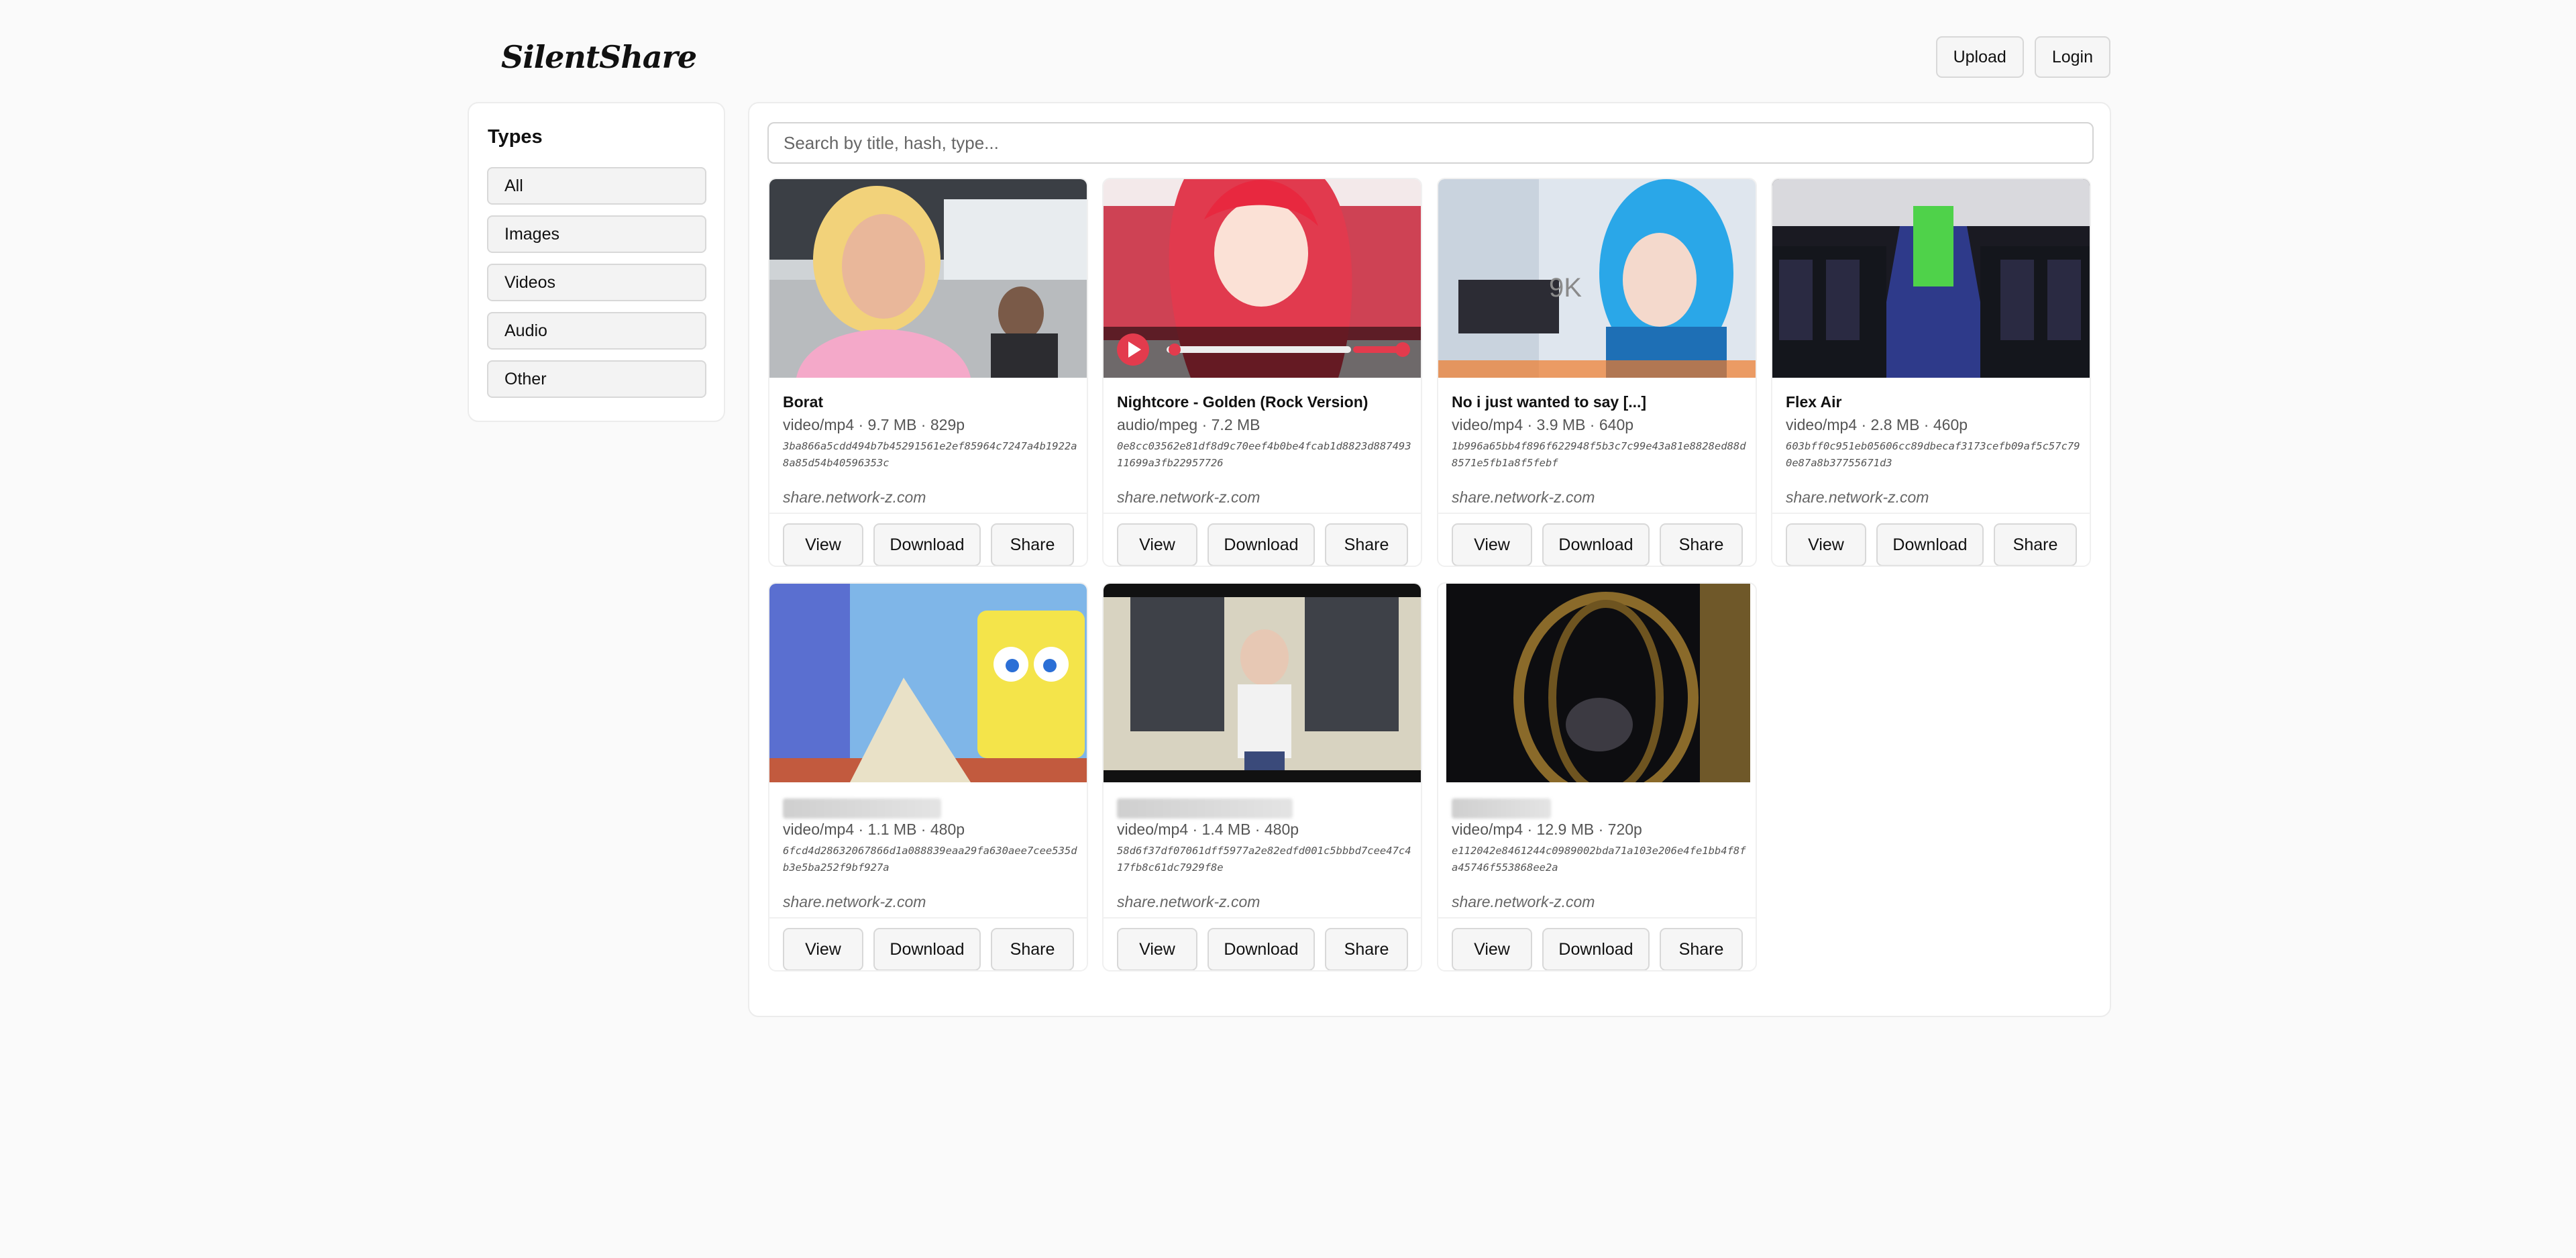 The image size is (2576, 1258). Describe the element at coordinates (596, 262) in the screenshot. I see `types-sidebar: Types All Images Videos Audio Other` at that location.